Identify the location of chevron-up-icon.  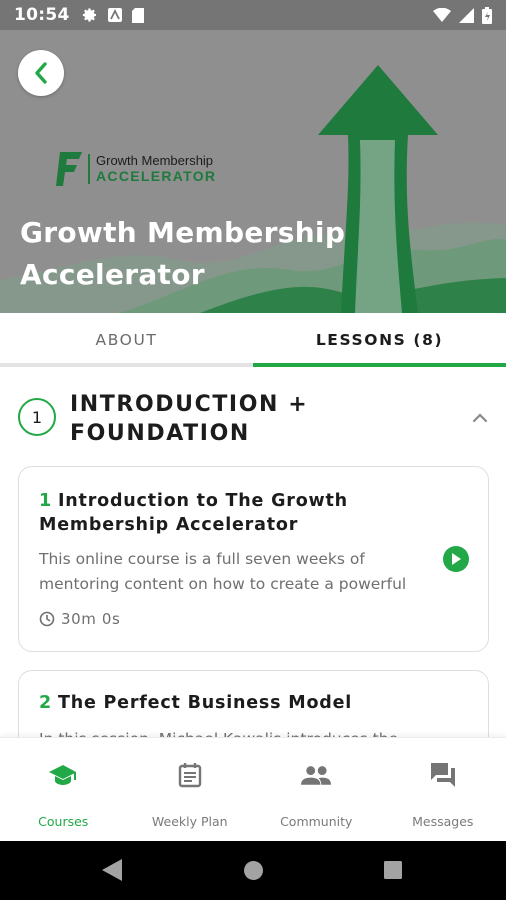
(480, 418).